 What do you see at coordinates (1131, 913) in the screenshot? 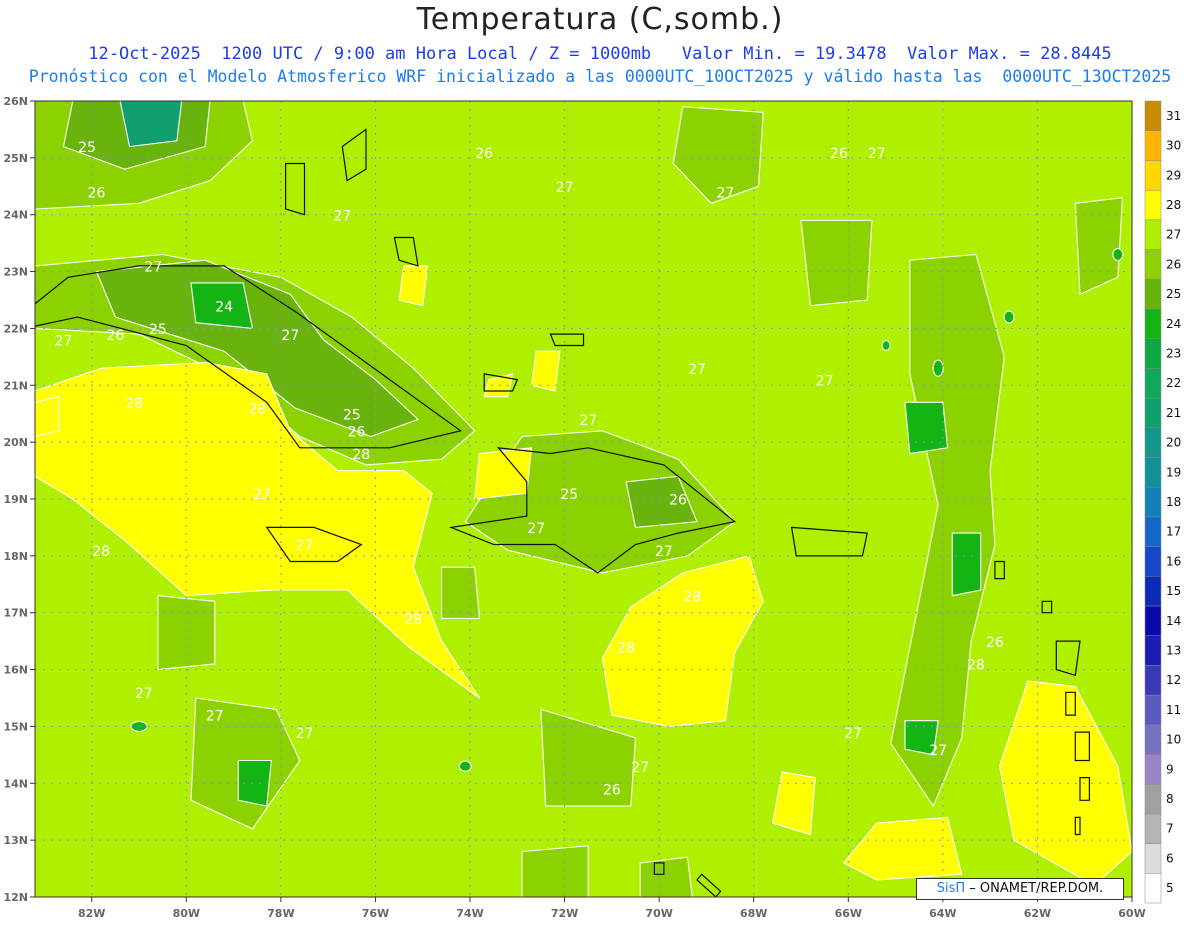
I see `x-tick-label: 60W` at bounding box center [1131, 913].